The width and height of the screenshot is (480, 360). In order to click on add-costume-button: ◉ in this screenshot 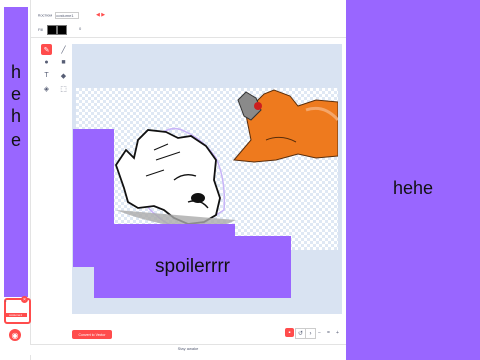, I will do `click(15, 335)`.